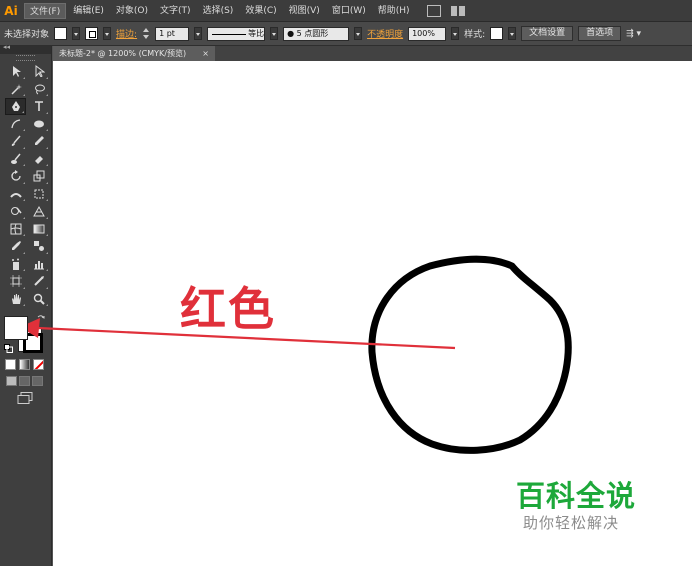 The image size is (692, 566). I want to click on preferences-button: 首选项, so click(600, 33).